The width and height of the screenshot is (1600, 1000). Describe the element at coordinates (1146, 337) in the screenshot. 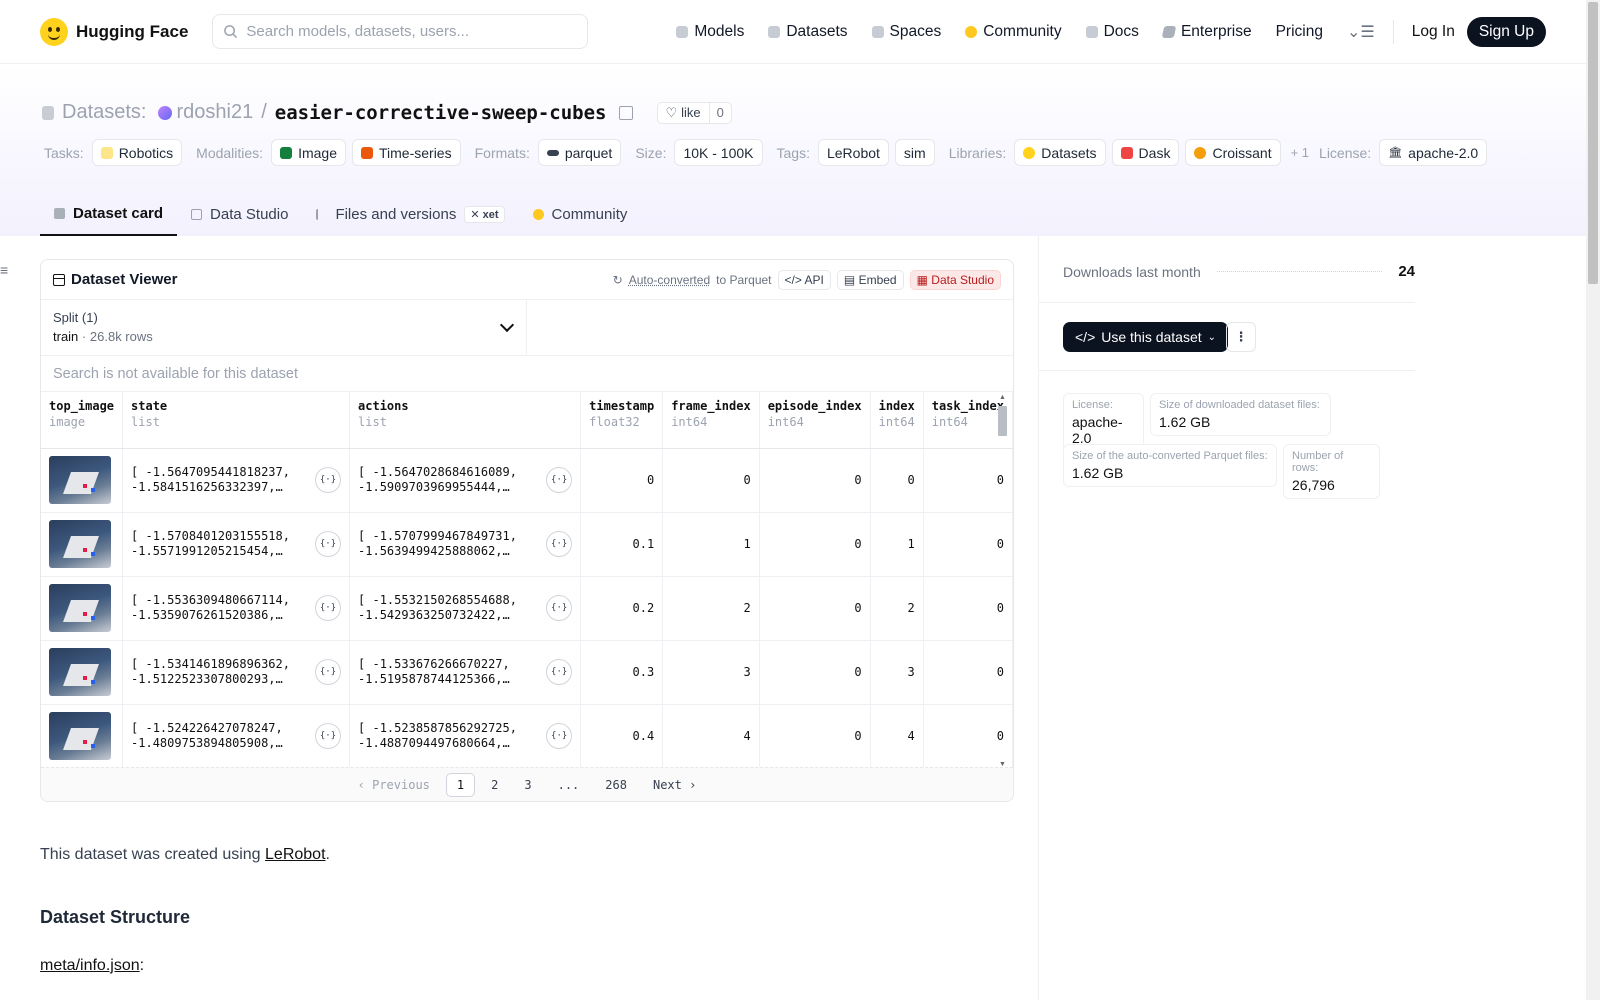

I see `use-dataset-button: </> Use this dataset ⌄` at that location.